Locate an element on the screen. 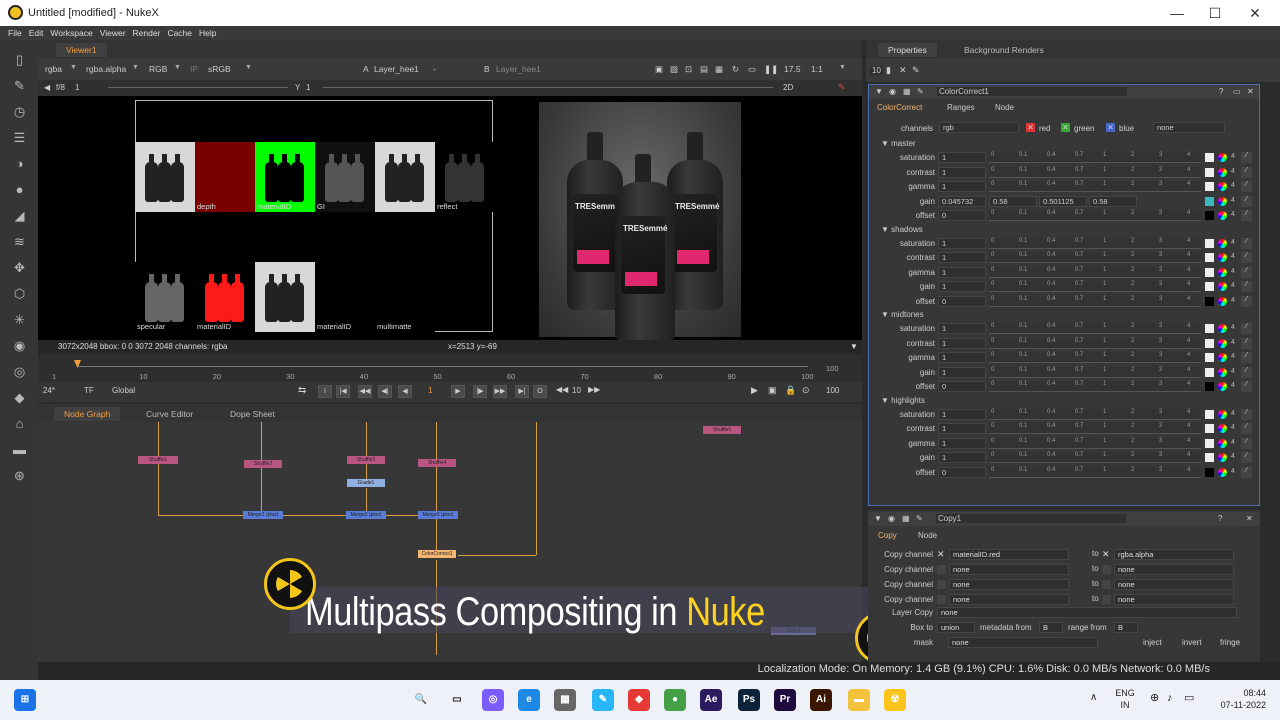 This screenshot has width=1280, height=720. cache-icon: ▣ is located at coordinates (772, 390).